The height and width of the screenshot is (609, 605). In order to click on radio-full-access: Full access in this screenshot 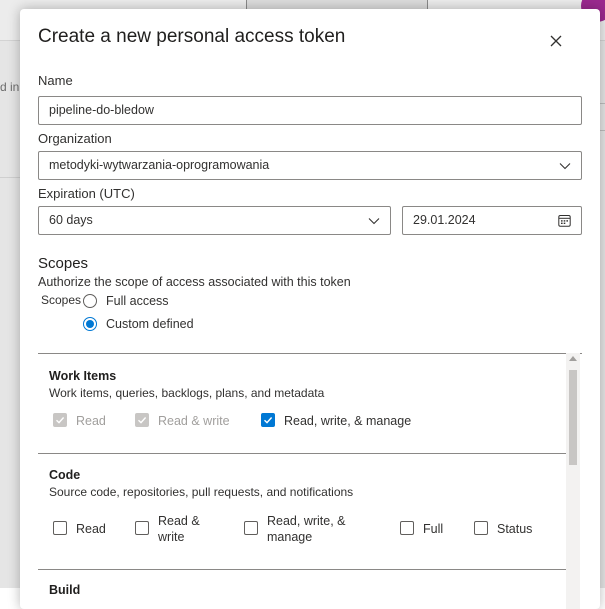, I will do `click(126, 301)`.